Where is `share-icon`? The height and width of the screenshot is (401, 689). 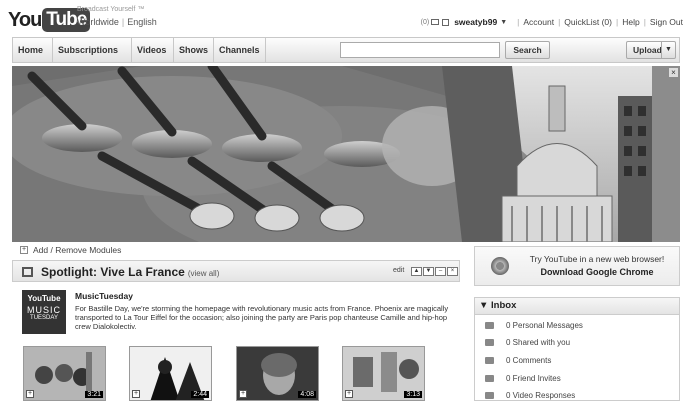
share-icon is located at coordinates (489, 342).